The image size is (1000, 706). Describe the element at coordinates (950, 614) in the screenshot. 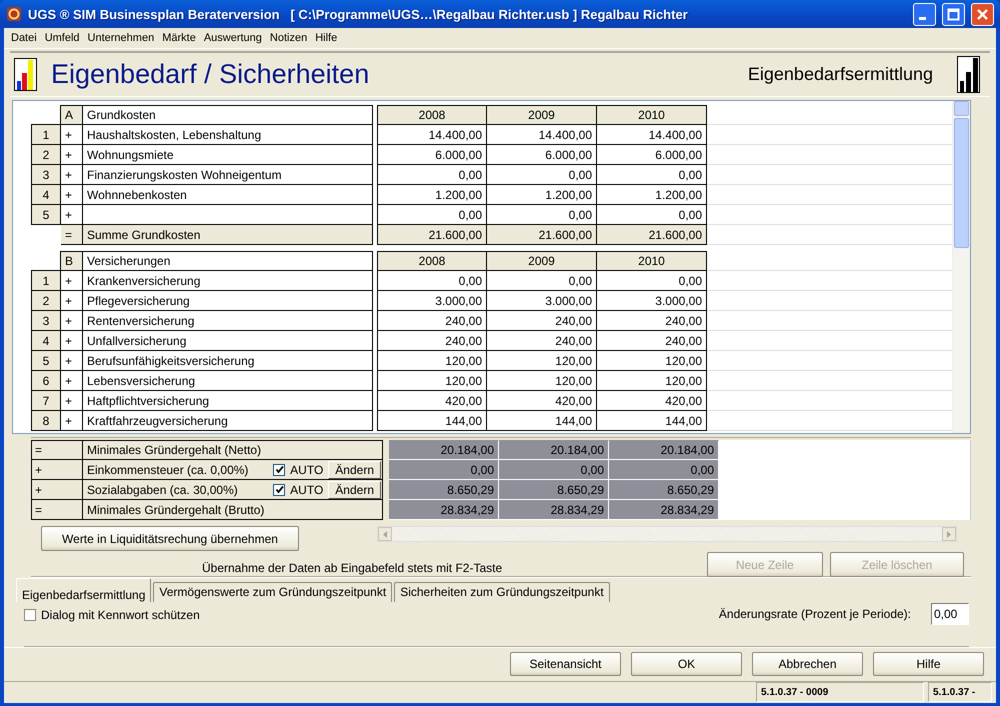

I see `rate-field: 0,00` at that location.